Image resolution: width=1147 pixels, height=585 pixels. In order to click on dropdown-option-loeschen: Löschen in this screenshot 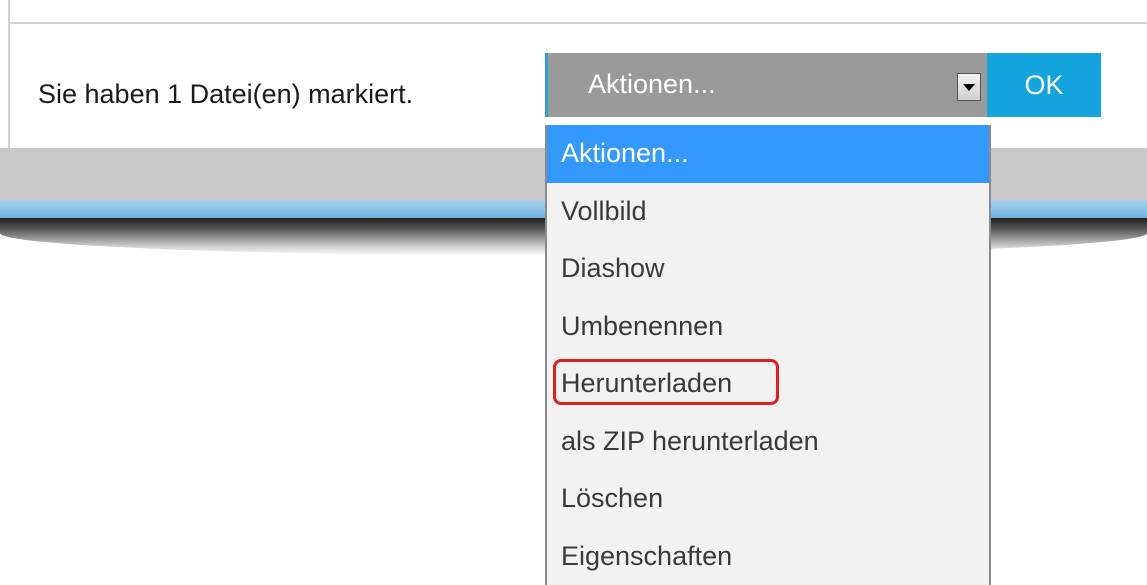, I will do `click(768, 499)`.